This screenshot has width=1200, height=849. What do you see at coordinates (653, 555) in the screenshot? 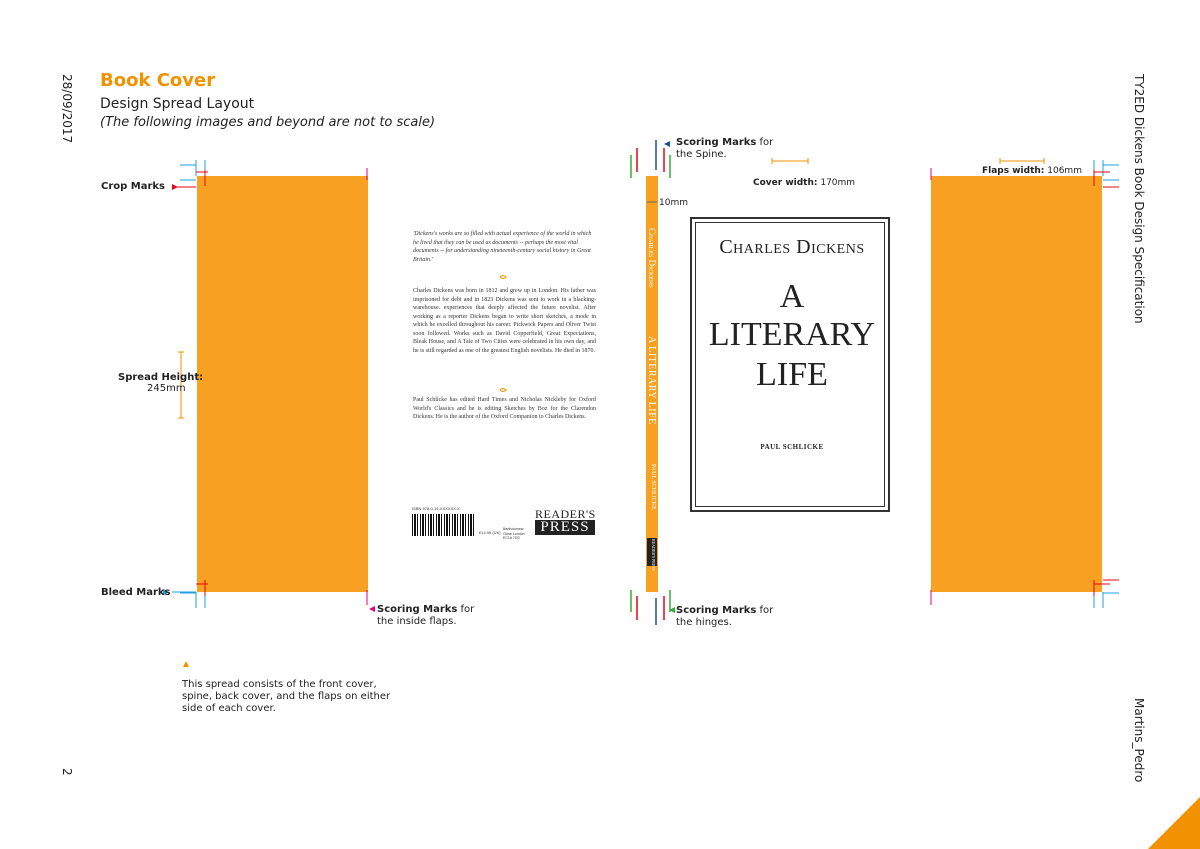
I see `spine-publisher: READER'S PRESS` at bounding box center [653, 555].